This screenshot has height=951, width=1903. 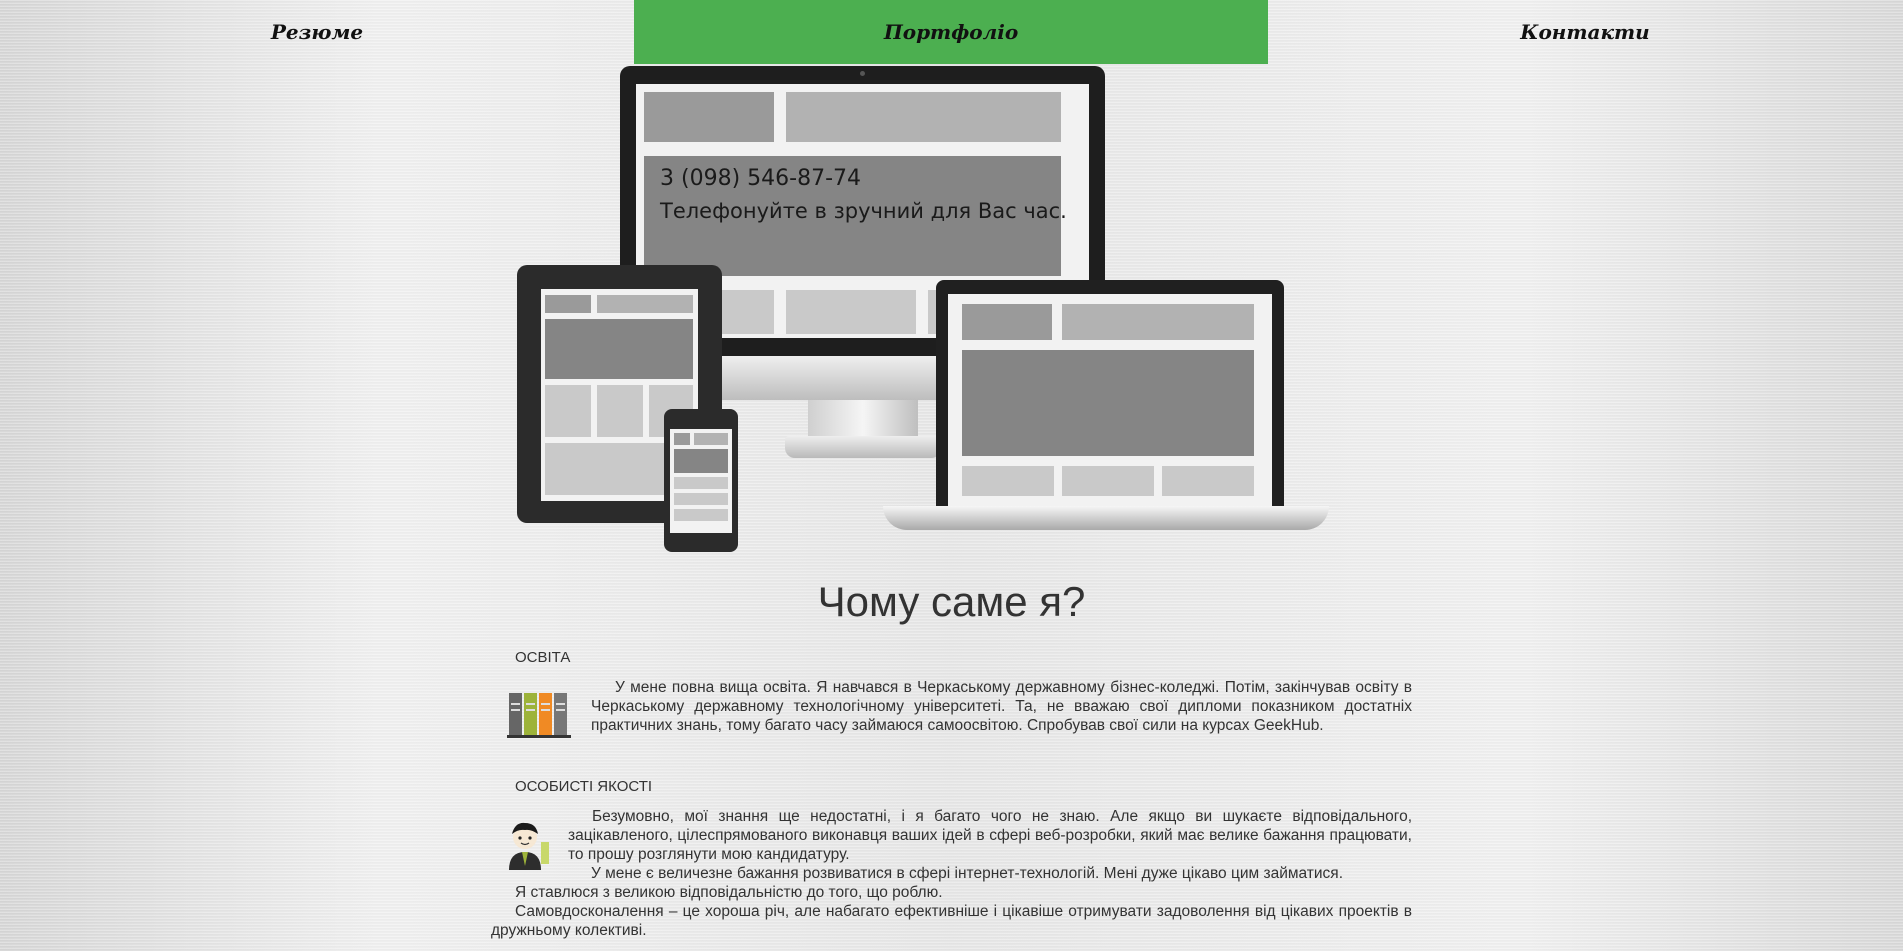 I want to click on smartphone, so click(x=701, y=480).